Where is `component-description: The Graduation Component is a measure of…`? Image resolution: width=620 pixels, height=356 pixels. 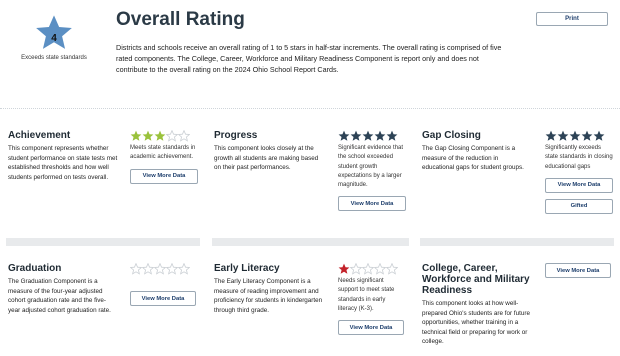
component-description: The Graduation Component is a measure of… is located at coordinates (59, 296).